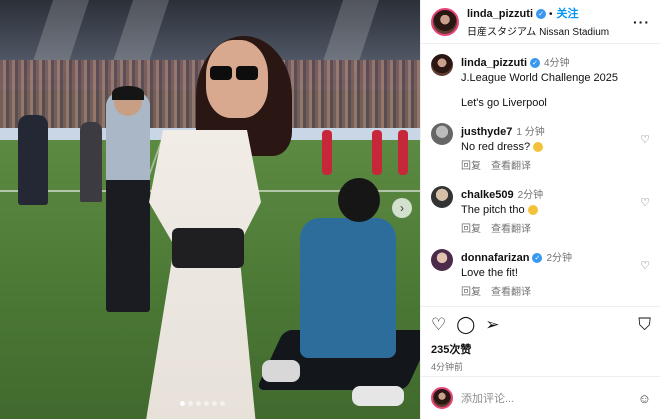  I want to click on share-icon: ➢, so click(492, 325).